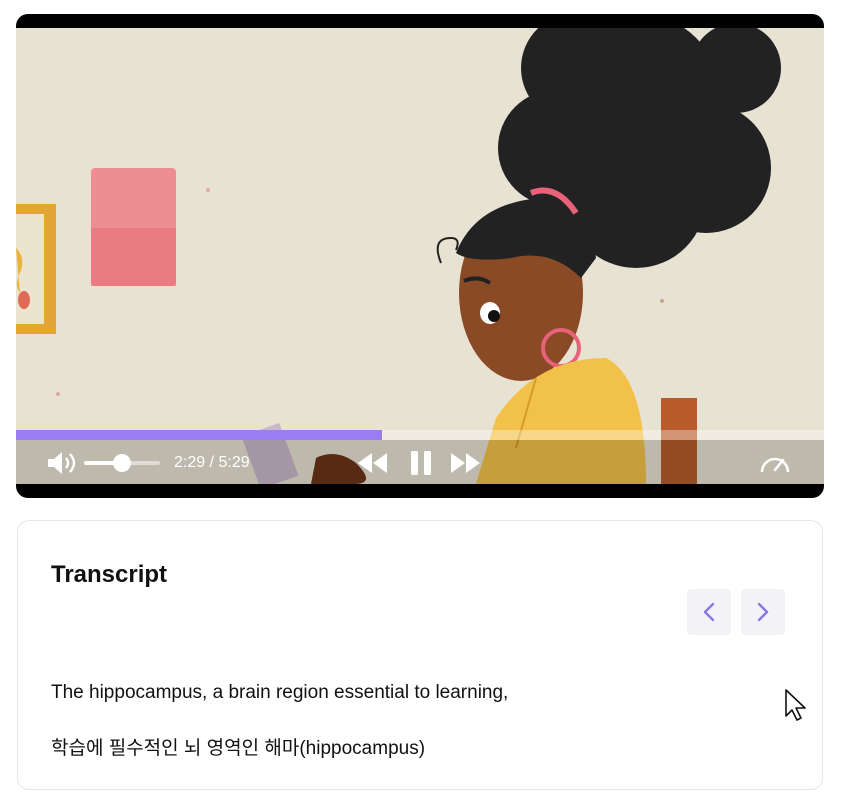  I want to click on time-display: 2:29 / 5:29, so click(212, 462).